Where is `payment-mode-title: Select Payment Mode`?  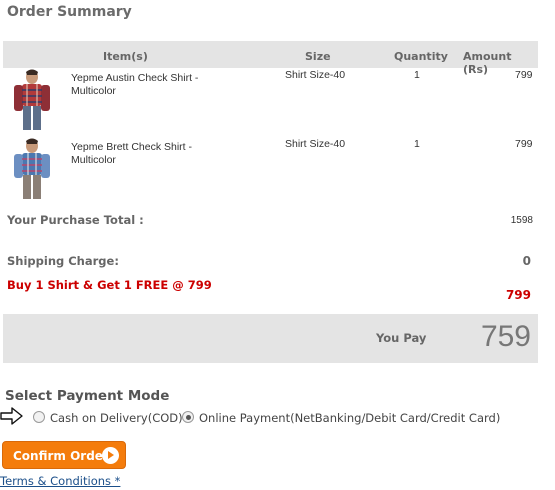 payment-mode-title: Select Payment Mode is located at coordinates (87, 396).